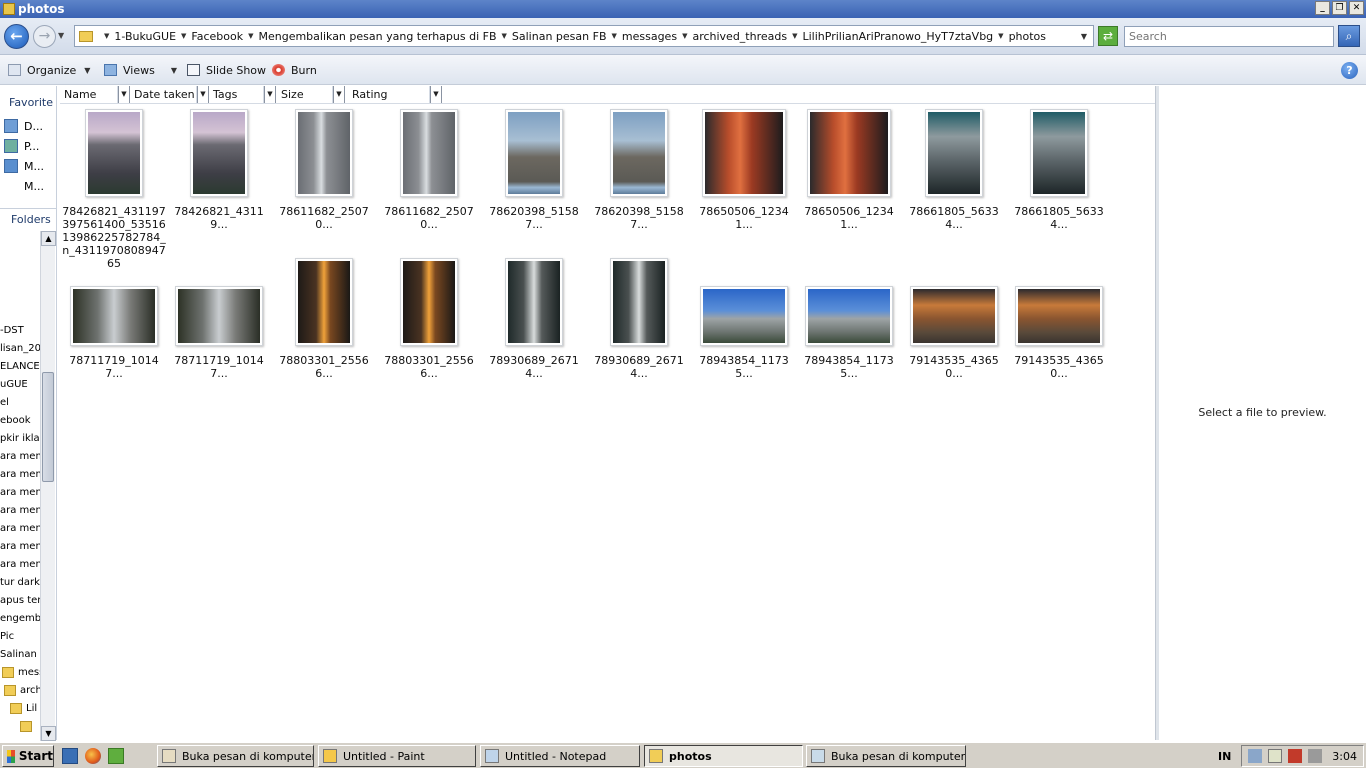 The height and width of the screenshot is (768, 1366). Describe the element at coordinates (1344, 756) in the screenshot. I see `clock: 3:04` at that location.